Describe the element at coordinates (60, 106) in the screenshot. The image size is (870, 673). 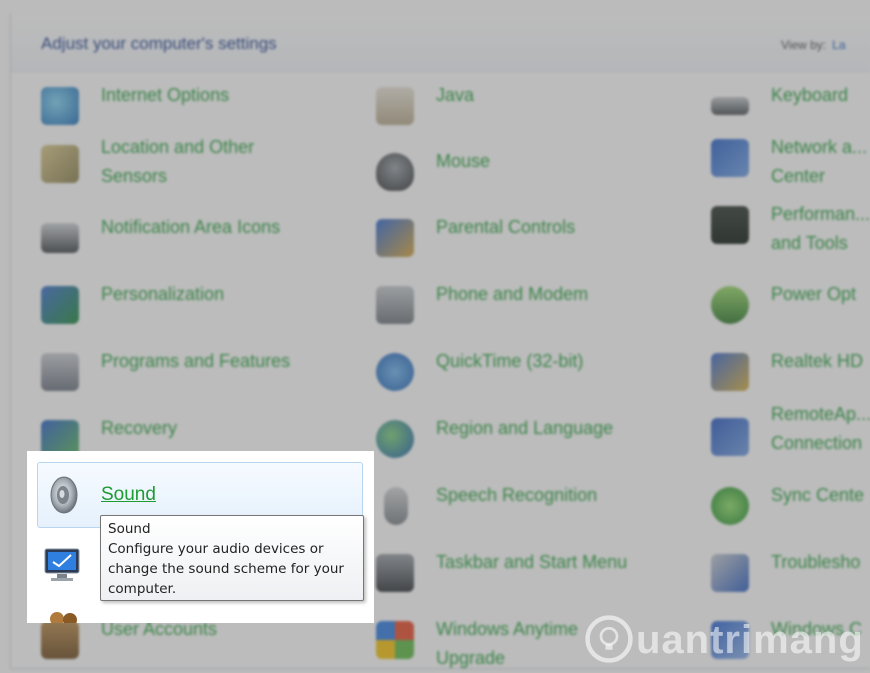
I see `globe-icon` at that location.